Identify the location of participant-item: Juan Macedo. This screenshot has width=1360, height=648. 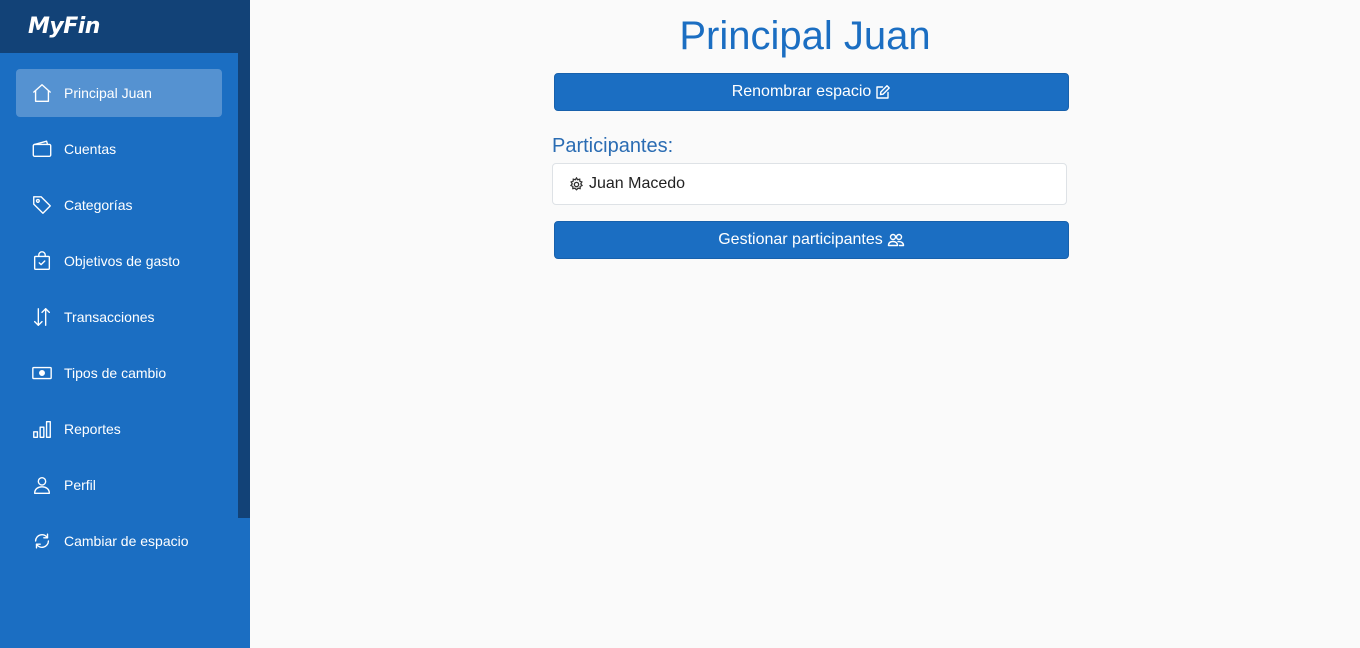
(809, 184).